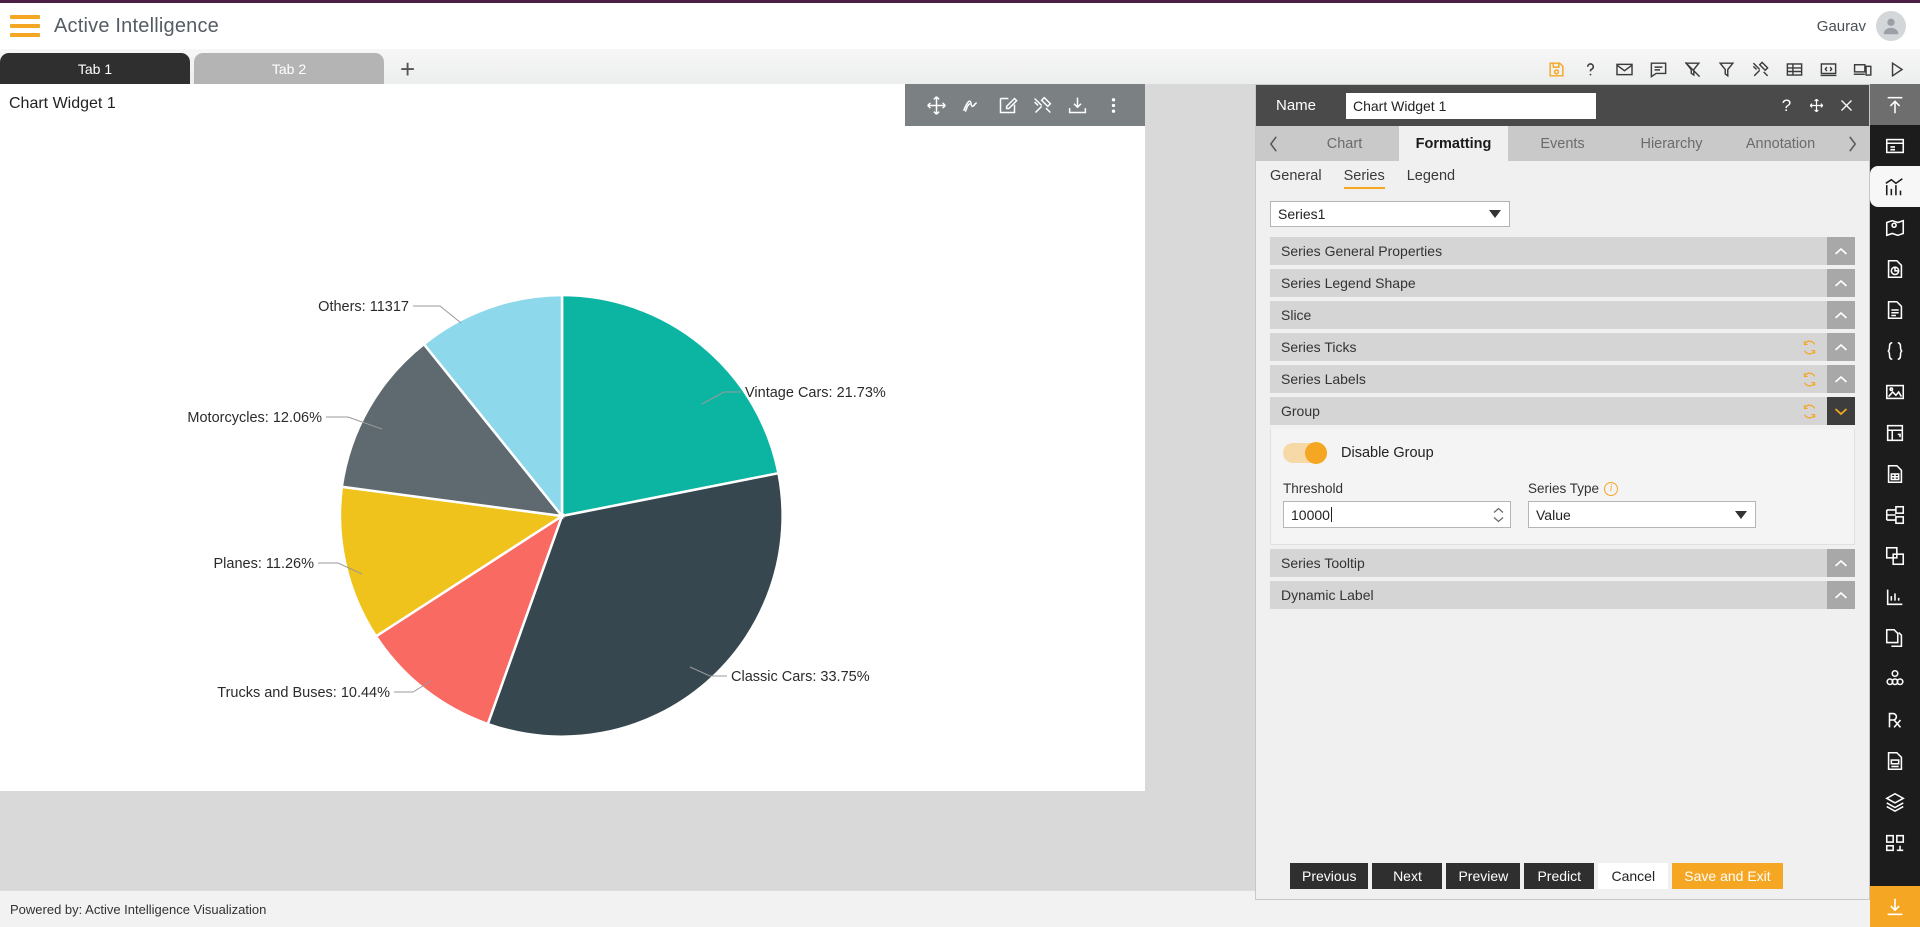 The image size is (1920, 927). I want to click on accordion-title: Series Tooltip, so click(1323, 563).